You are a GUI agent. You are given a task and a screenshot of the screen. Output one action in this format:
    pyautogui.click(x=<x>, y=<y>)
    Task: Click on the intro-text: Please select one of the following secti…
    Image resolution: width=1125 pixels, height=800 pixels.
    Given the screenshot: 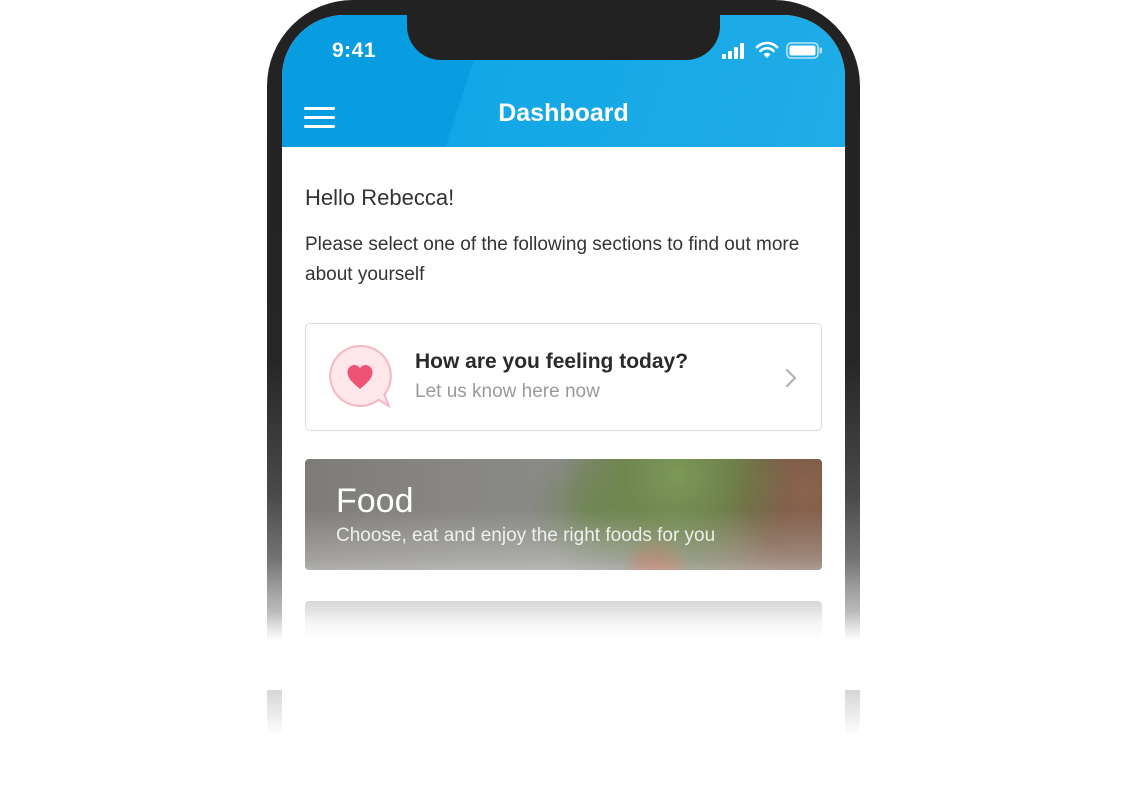 What is the action you would take?
    pyautogui.click(x=552, y=259)
    